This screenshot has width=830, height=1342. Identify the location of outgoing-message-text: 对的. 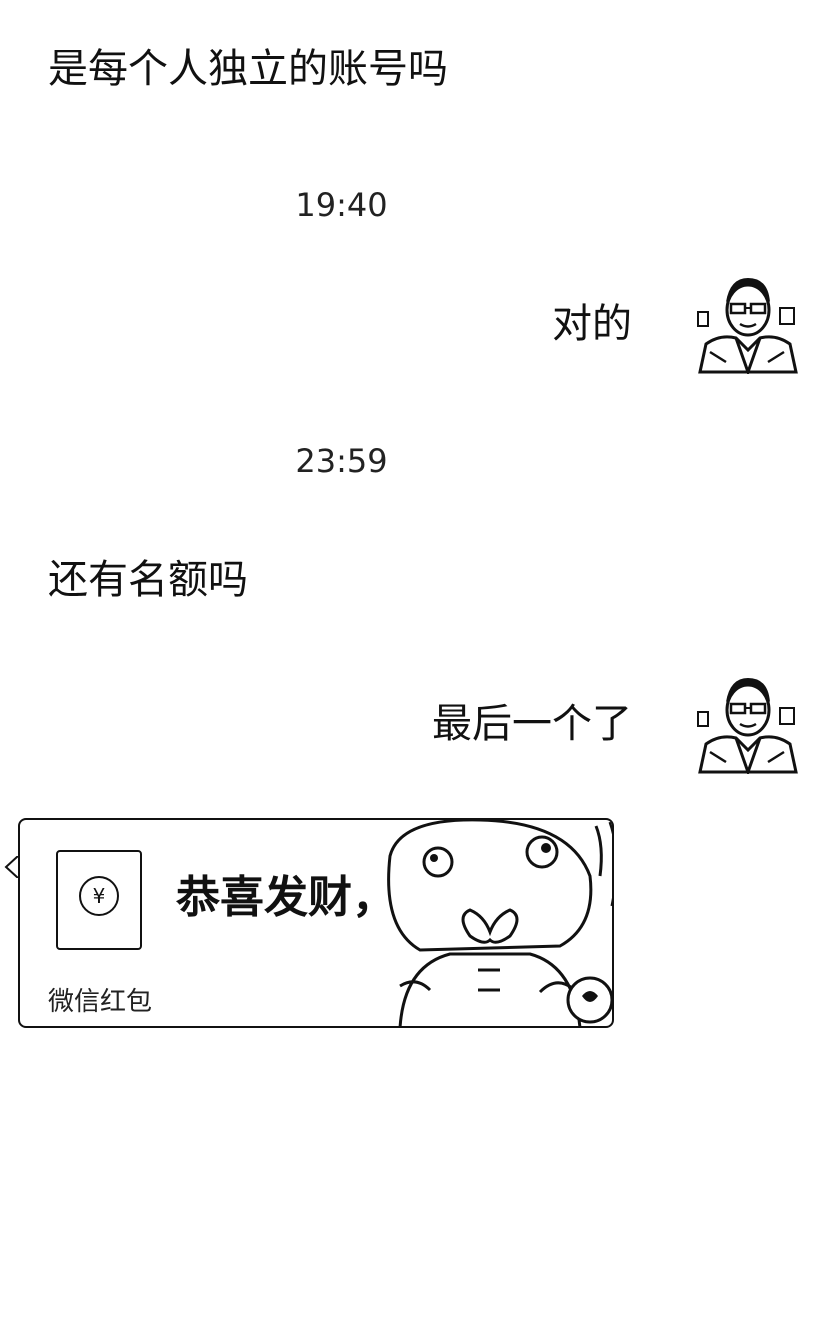
(592, 324).